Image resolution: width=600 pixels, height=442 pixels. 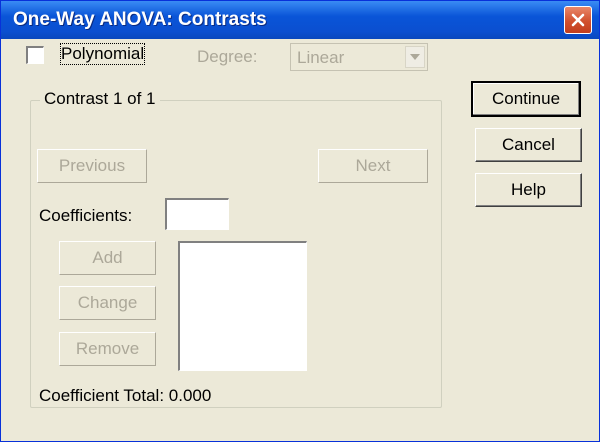 I want to click on remove-button: Remove, so click(x=107, y=349).